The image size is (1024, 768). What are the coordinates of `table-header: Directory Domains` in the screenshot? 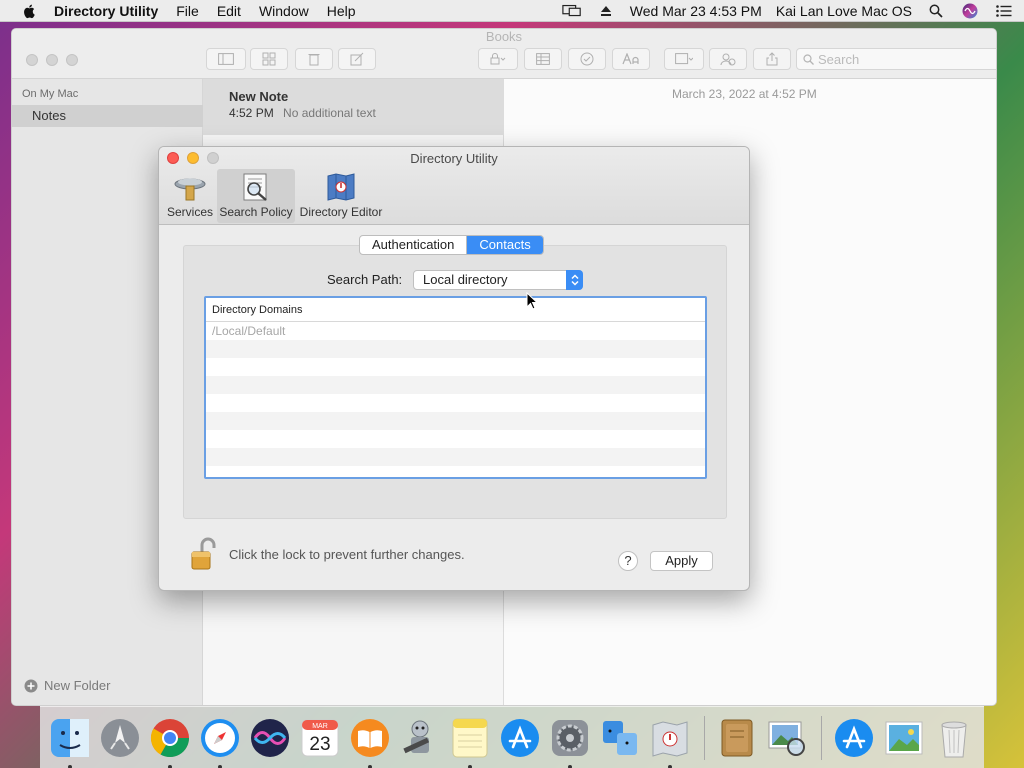 It's located at (455, 310).